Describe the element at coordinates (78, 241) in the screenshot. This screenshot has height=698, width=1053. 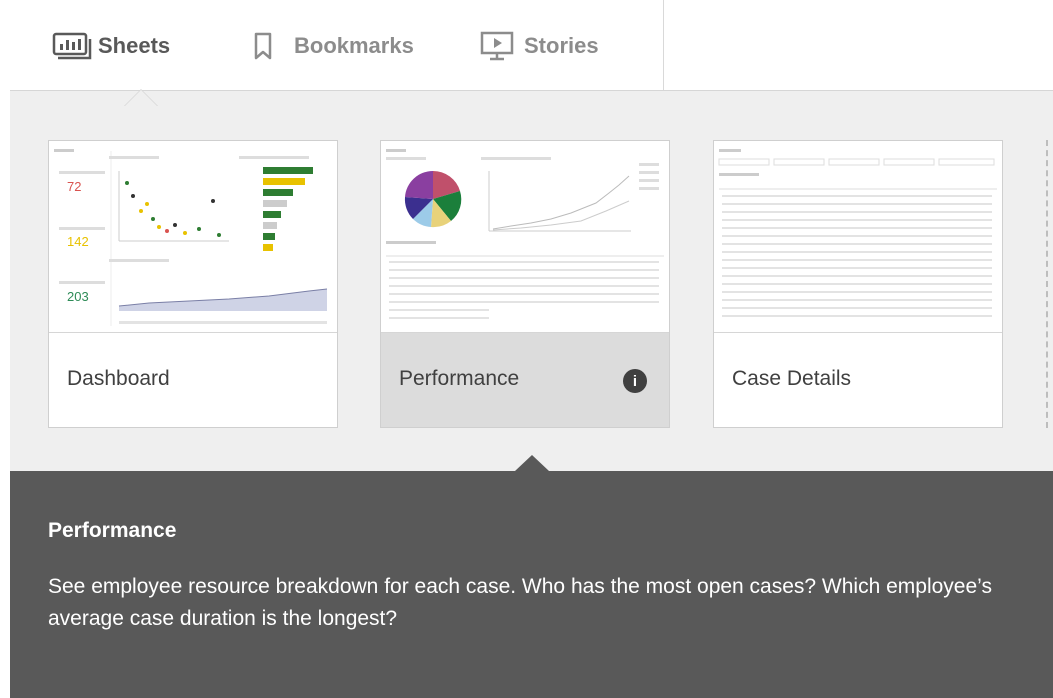
I see `kpi-value: 142` at that location.